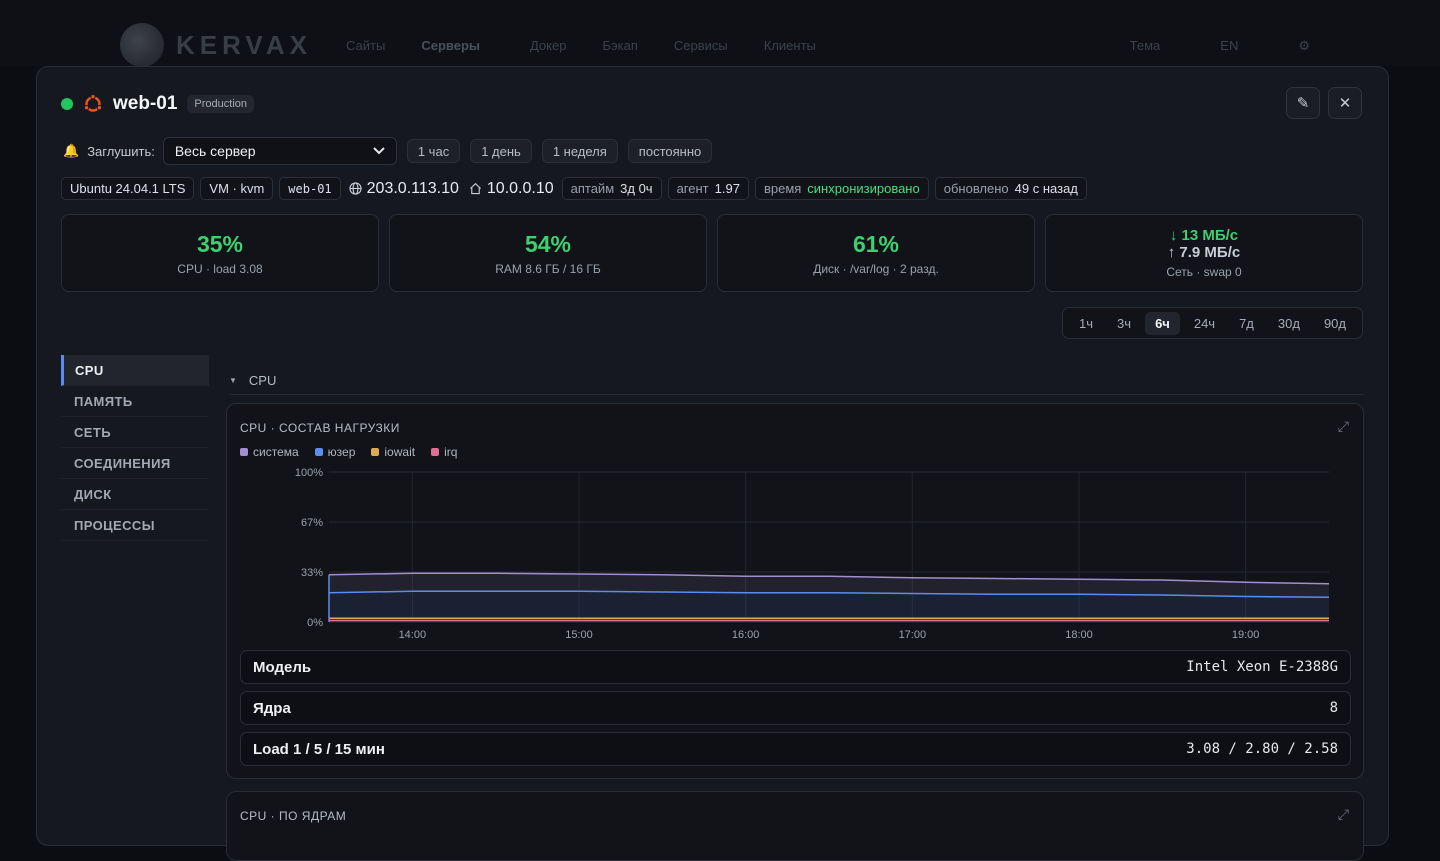 Image resolution: width=1440 pixels, height=861 pixels. I want to click on agent-value: 1.97, so click(727, 188).